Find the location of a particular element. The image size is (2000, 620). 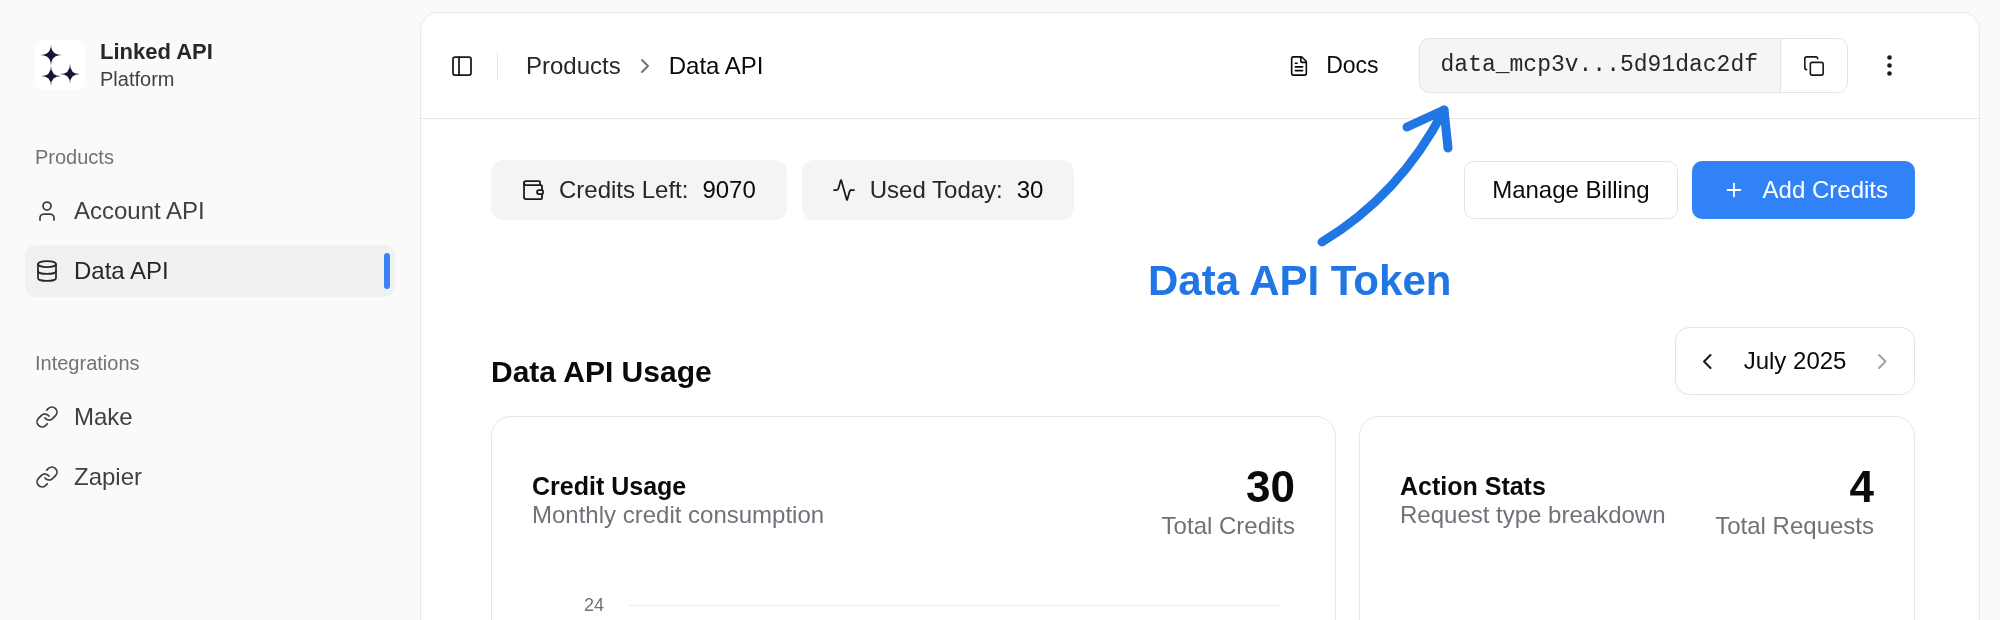

card-total-label: Total Credits is located at coordinates (1228, 526).